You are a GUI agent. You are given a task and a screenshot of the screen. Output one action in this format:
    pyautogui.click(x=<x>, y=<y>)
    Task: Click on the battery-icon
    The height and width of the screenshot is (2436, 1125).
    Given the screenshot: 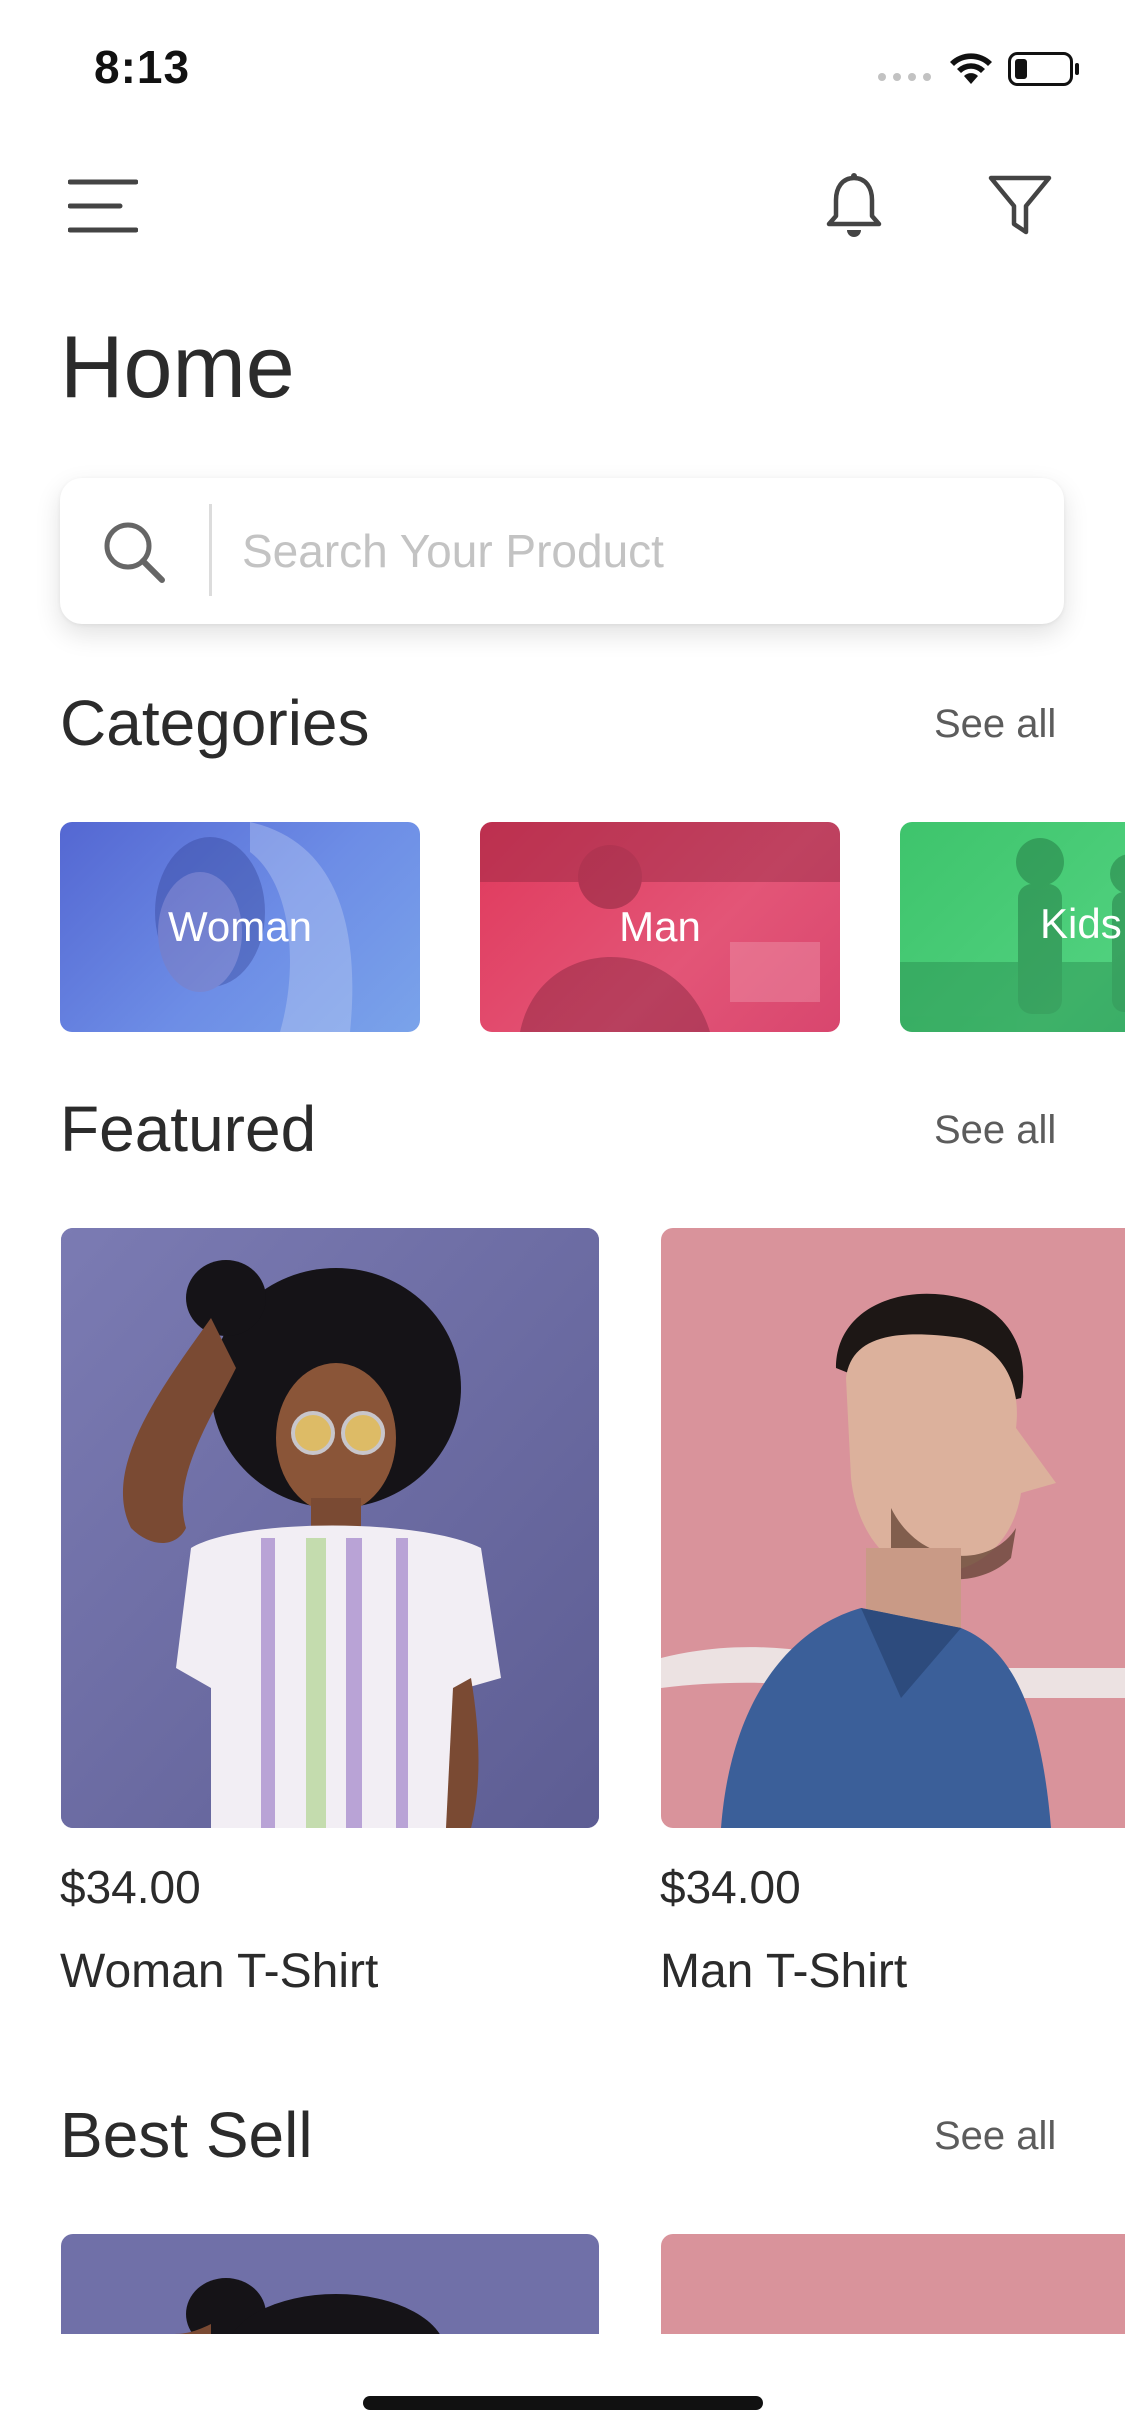 What is the action you would take?
    pyautogui.click(x=1043, y=69)
    